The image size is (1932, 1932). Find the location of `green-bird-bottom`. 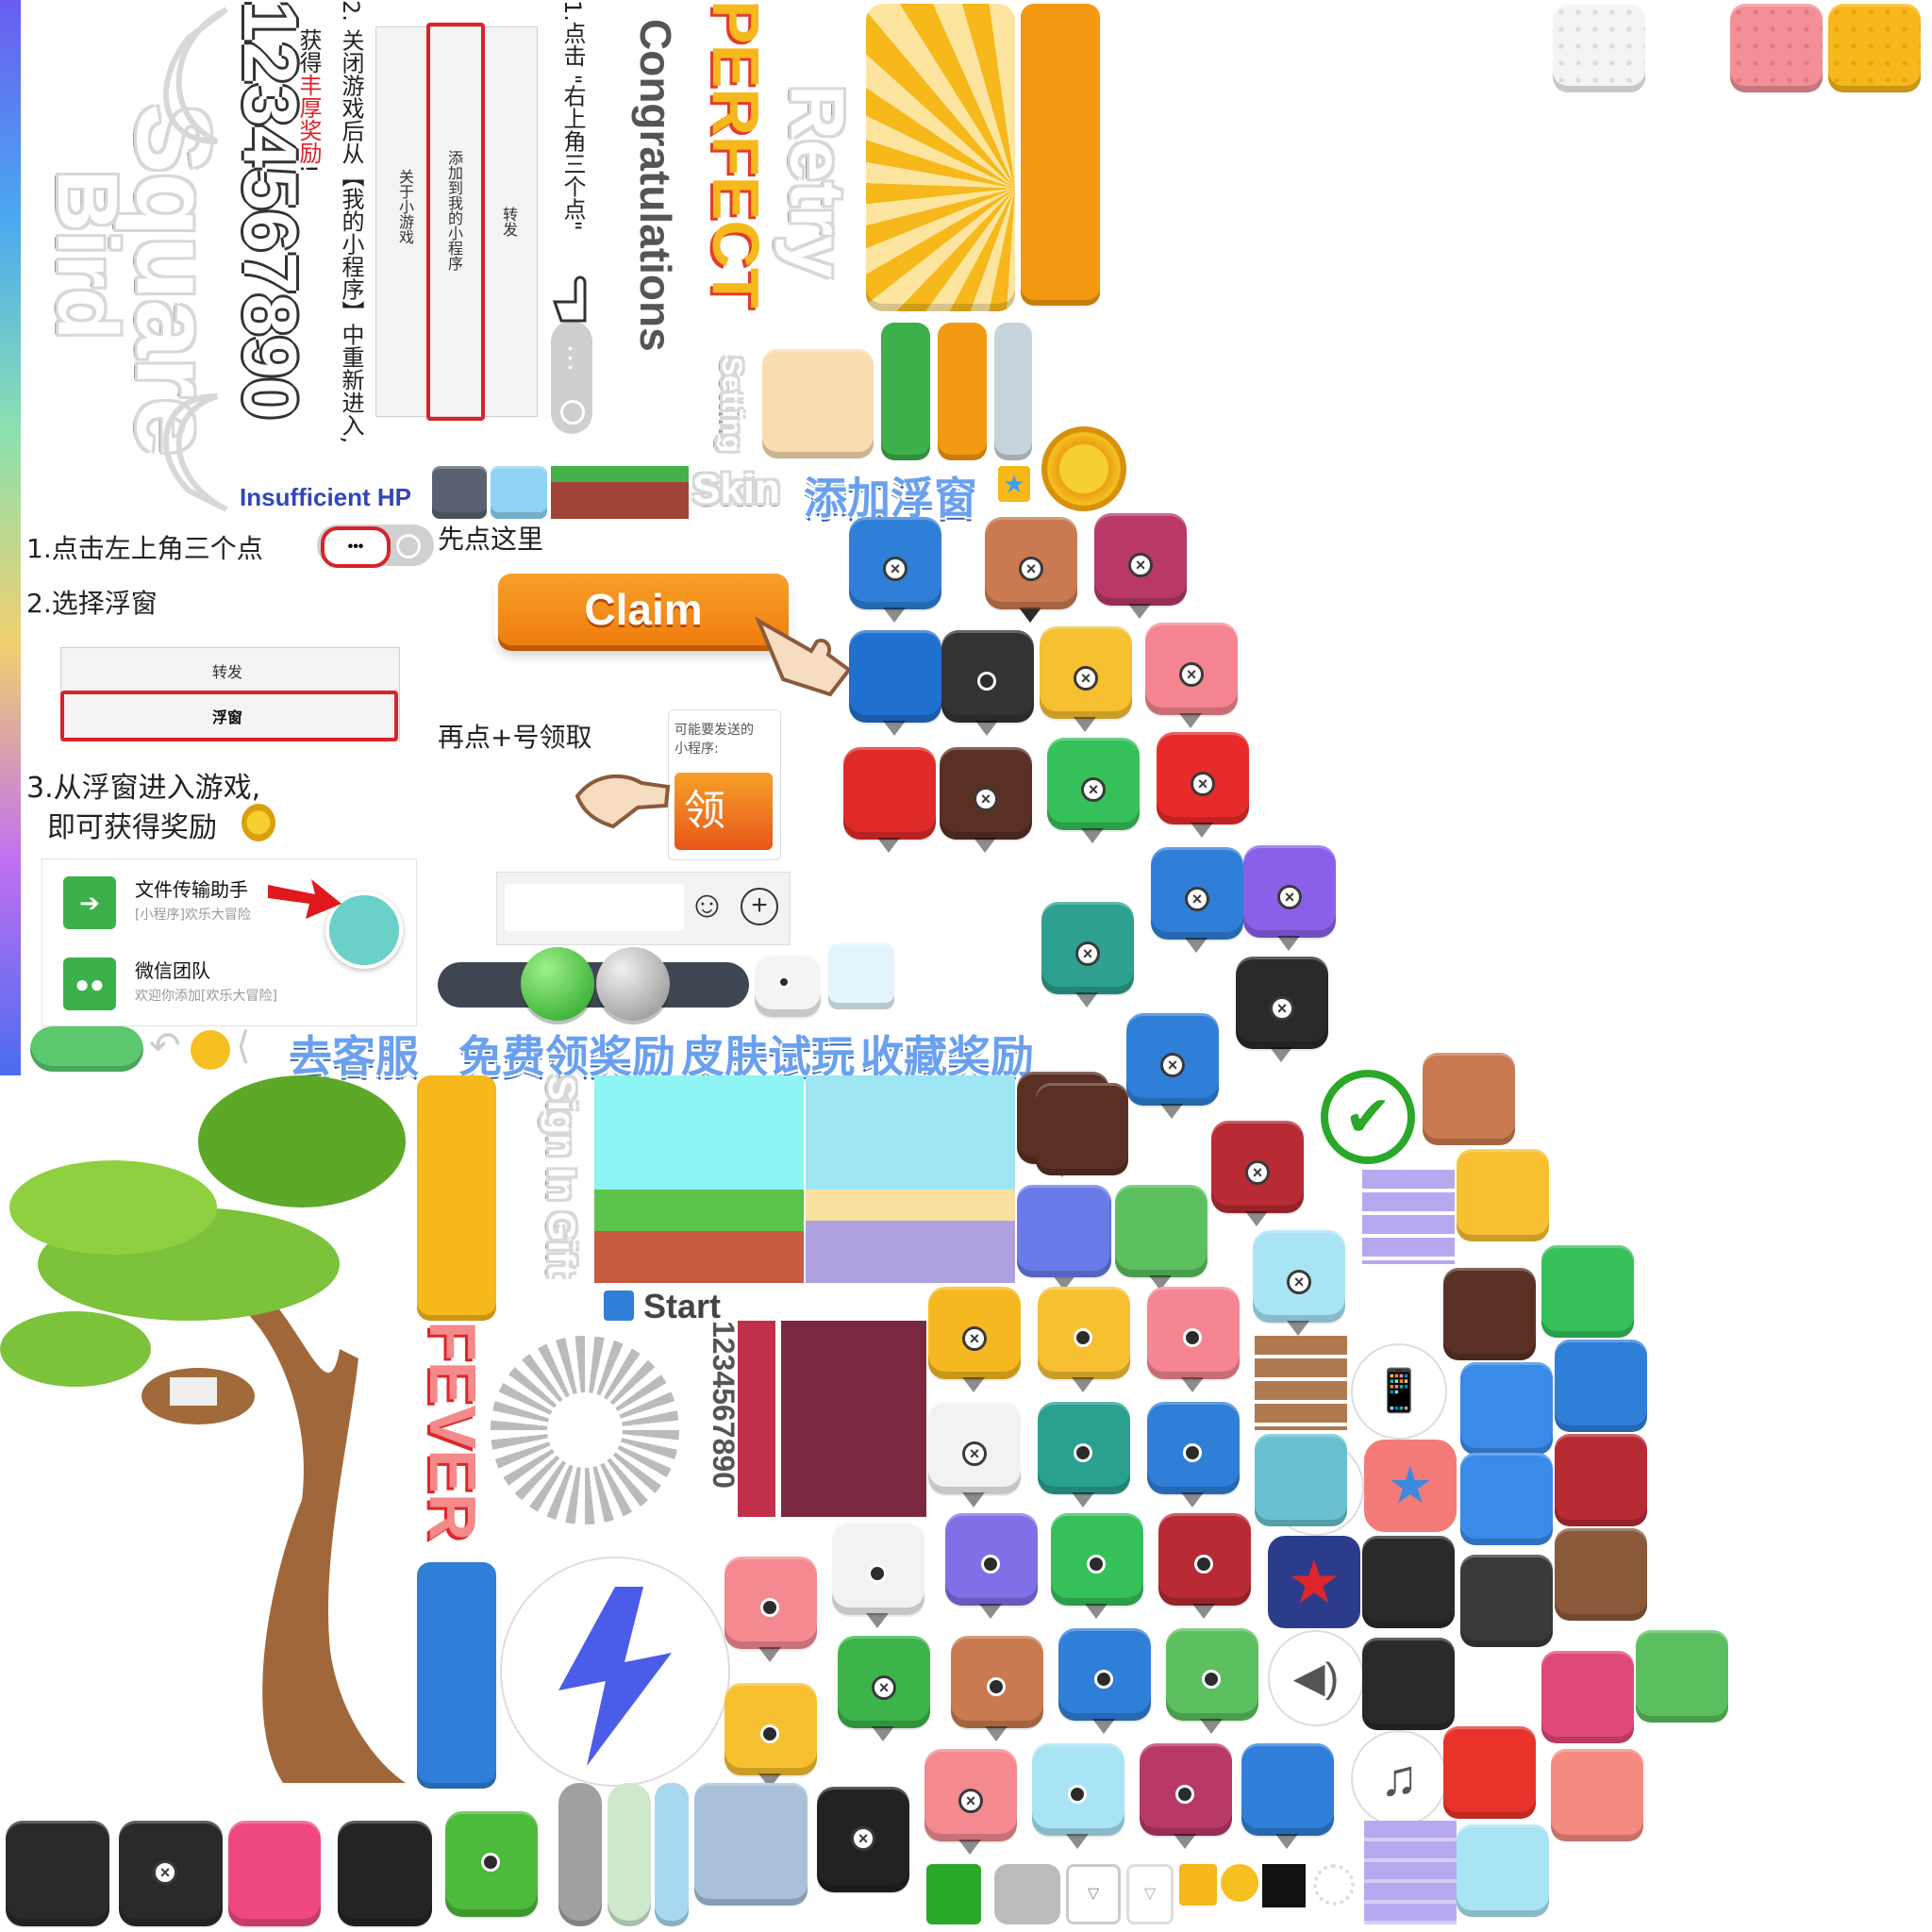

green-bird-bottom is located at coordinates (491, 1864).